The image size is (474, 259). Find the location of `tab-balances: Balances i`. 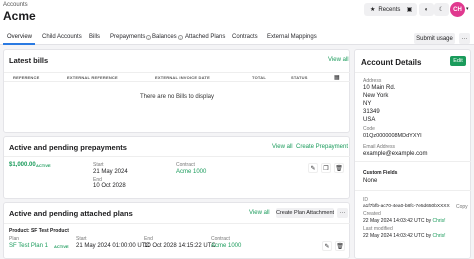

tab-balances: Balances i is located at coordinates (167, 37).